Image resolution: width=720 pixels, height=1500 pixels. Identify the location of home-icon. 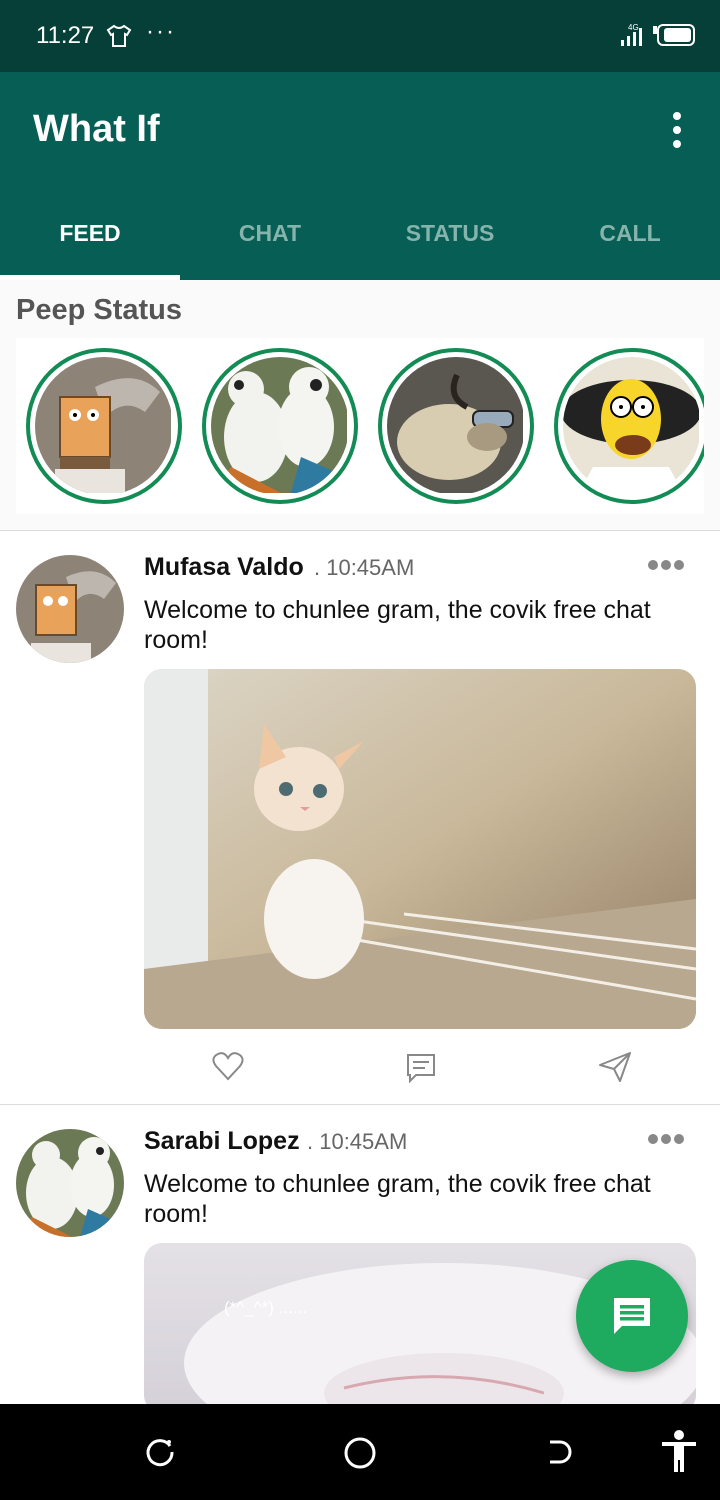
(360, 1455).